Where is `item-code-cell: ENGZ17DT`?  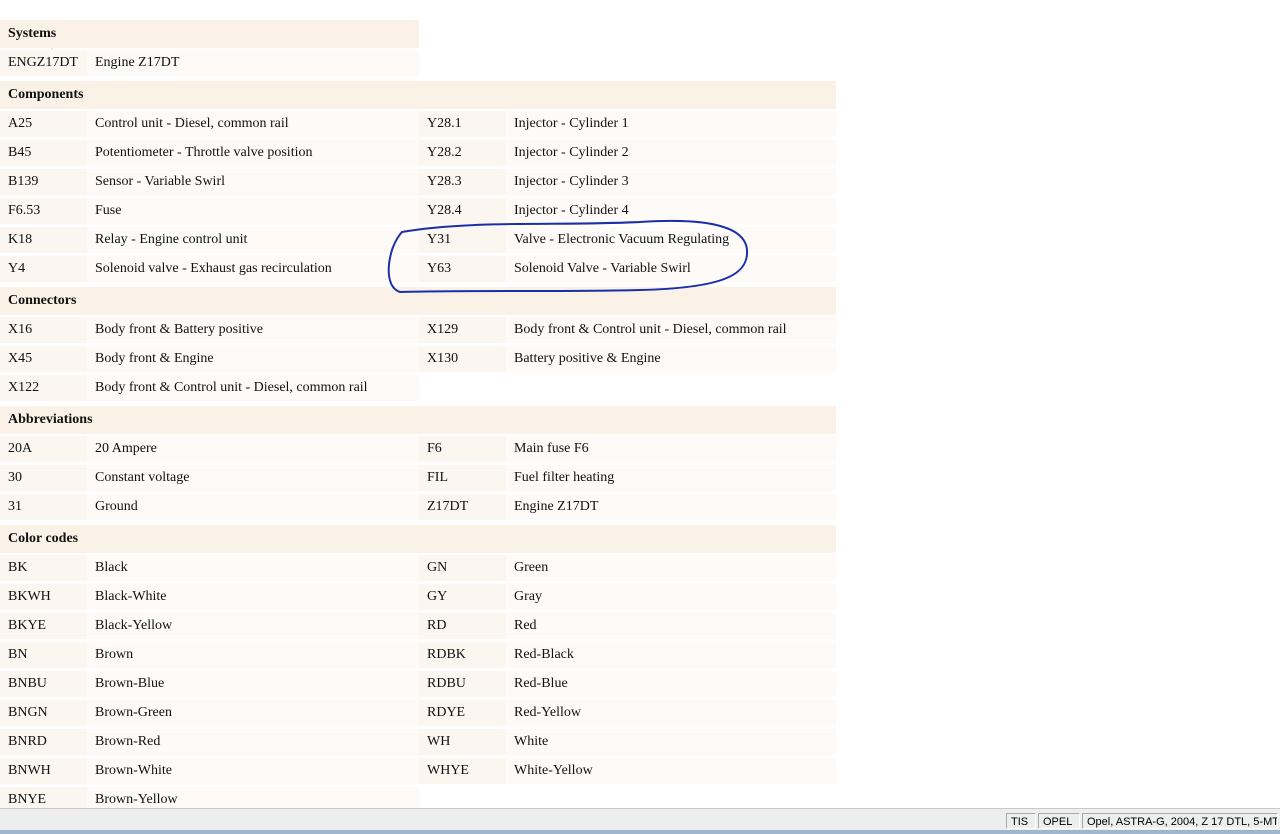
item-code-cell: ENGZ17DT is located at coordinates (43, 63).